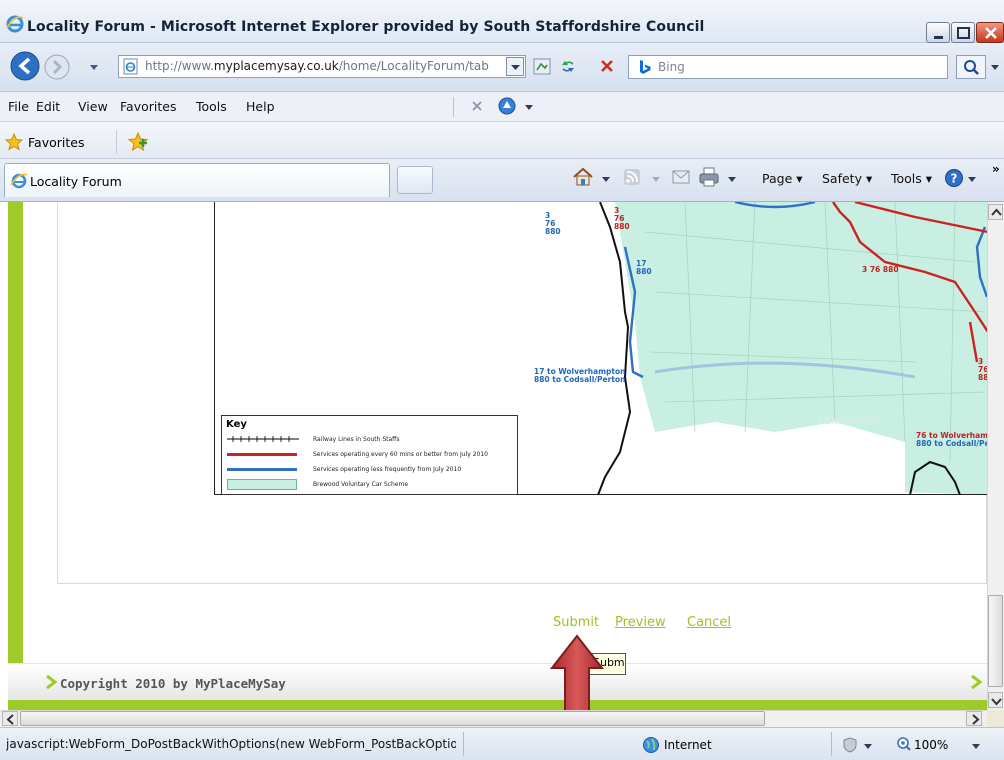 This screenshot has width=1004, height=760. What do you see at coordinates (850, 745) in the screenshot?
I see `protected-mode-icon` at bounding box center [850, 745].